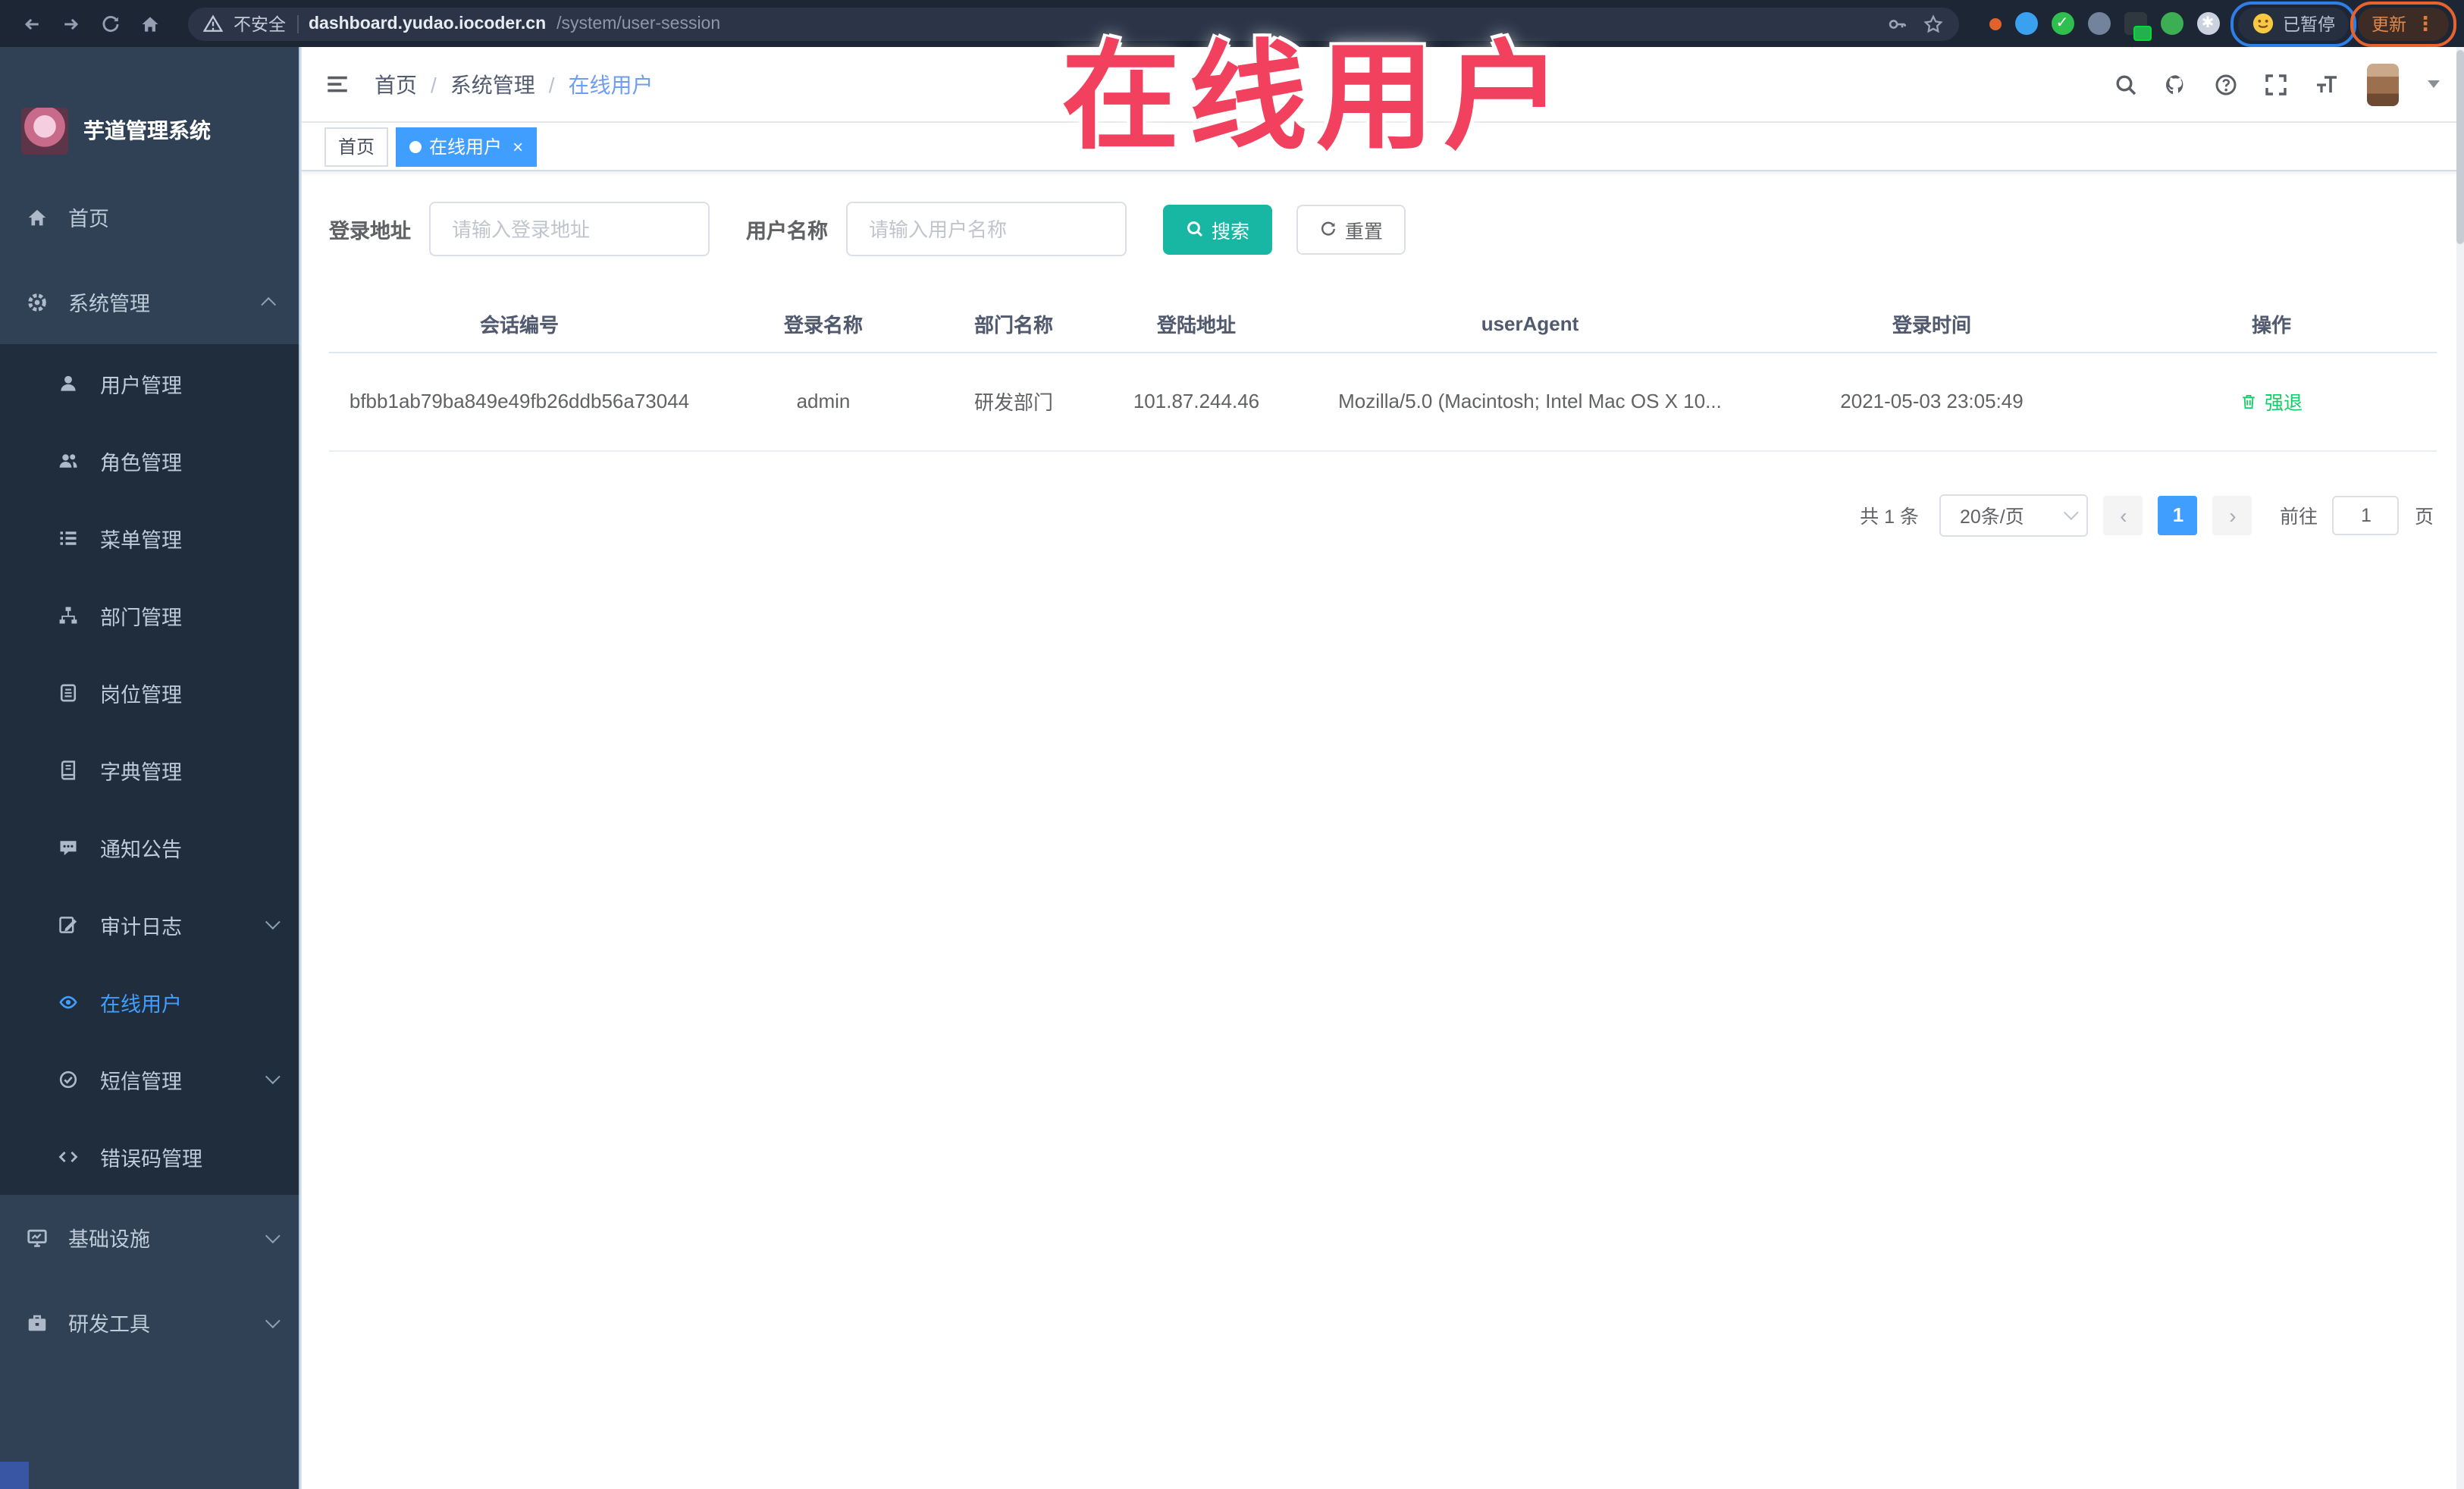 The width and height of the screenshot is (2464, 1489). What do you see at coordinates (2232, 514) in the screenshot?
I see `next-page-button: ›` at bounding box center [2232, 514].